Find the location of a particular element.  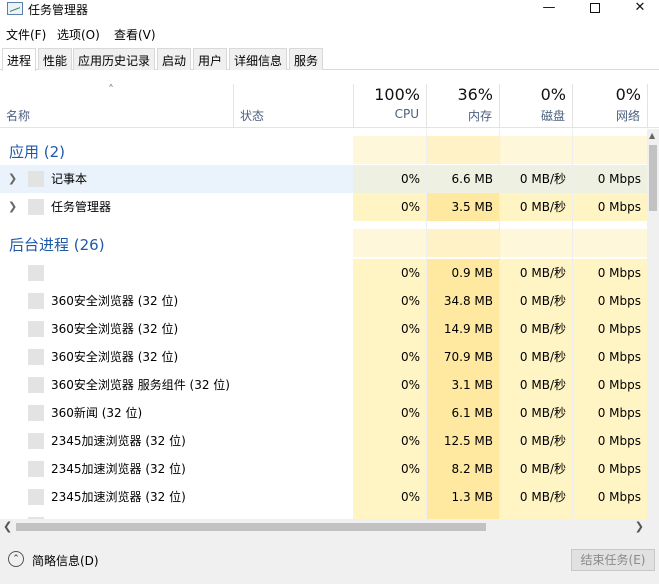

notepad-icon is located at coordinates (36, 179).